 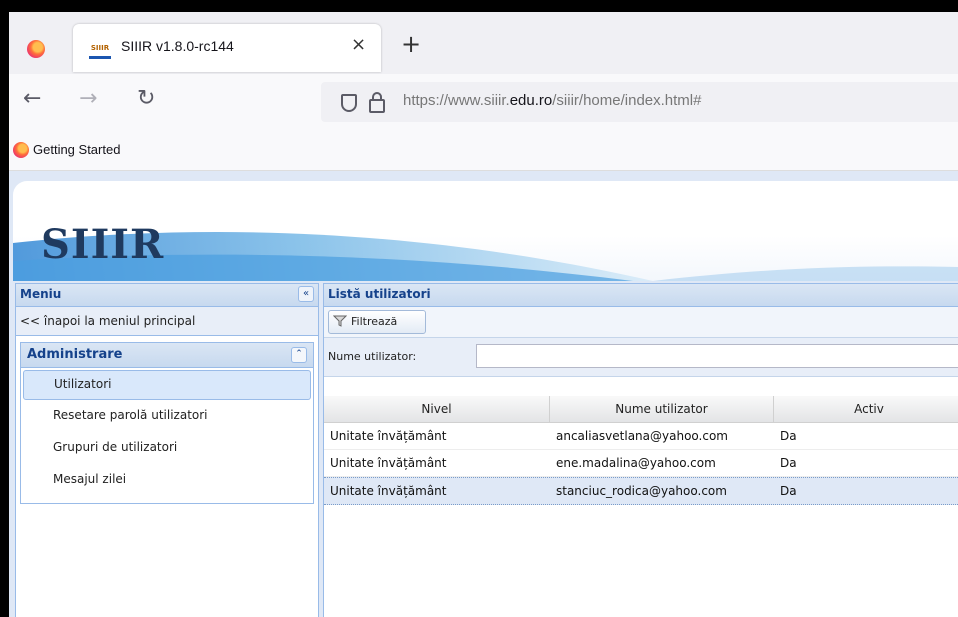 I want to click on grid-header: Nivel Nume utilizator Activ, so click(x=641, y=409).